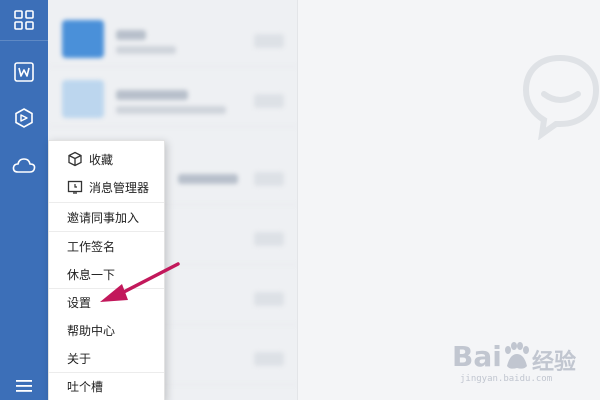 The image size is (600, 400). I want to click on hamburger-menu-icon, so click(24, 383).